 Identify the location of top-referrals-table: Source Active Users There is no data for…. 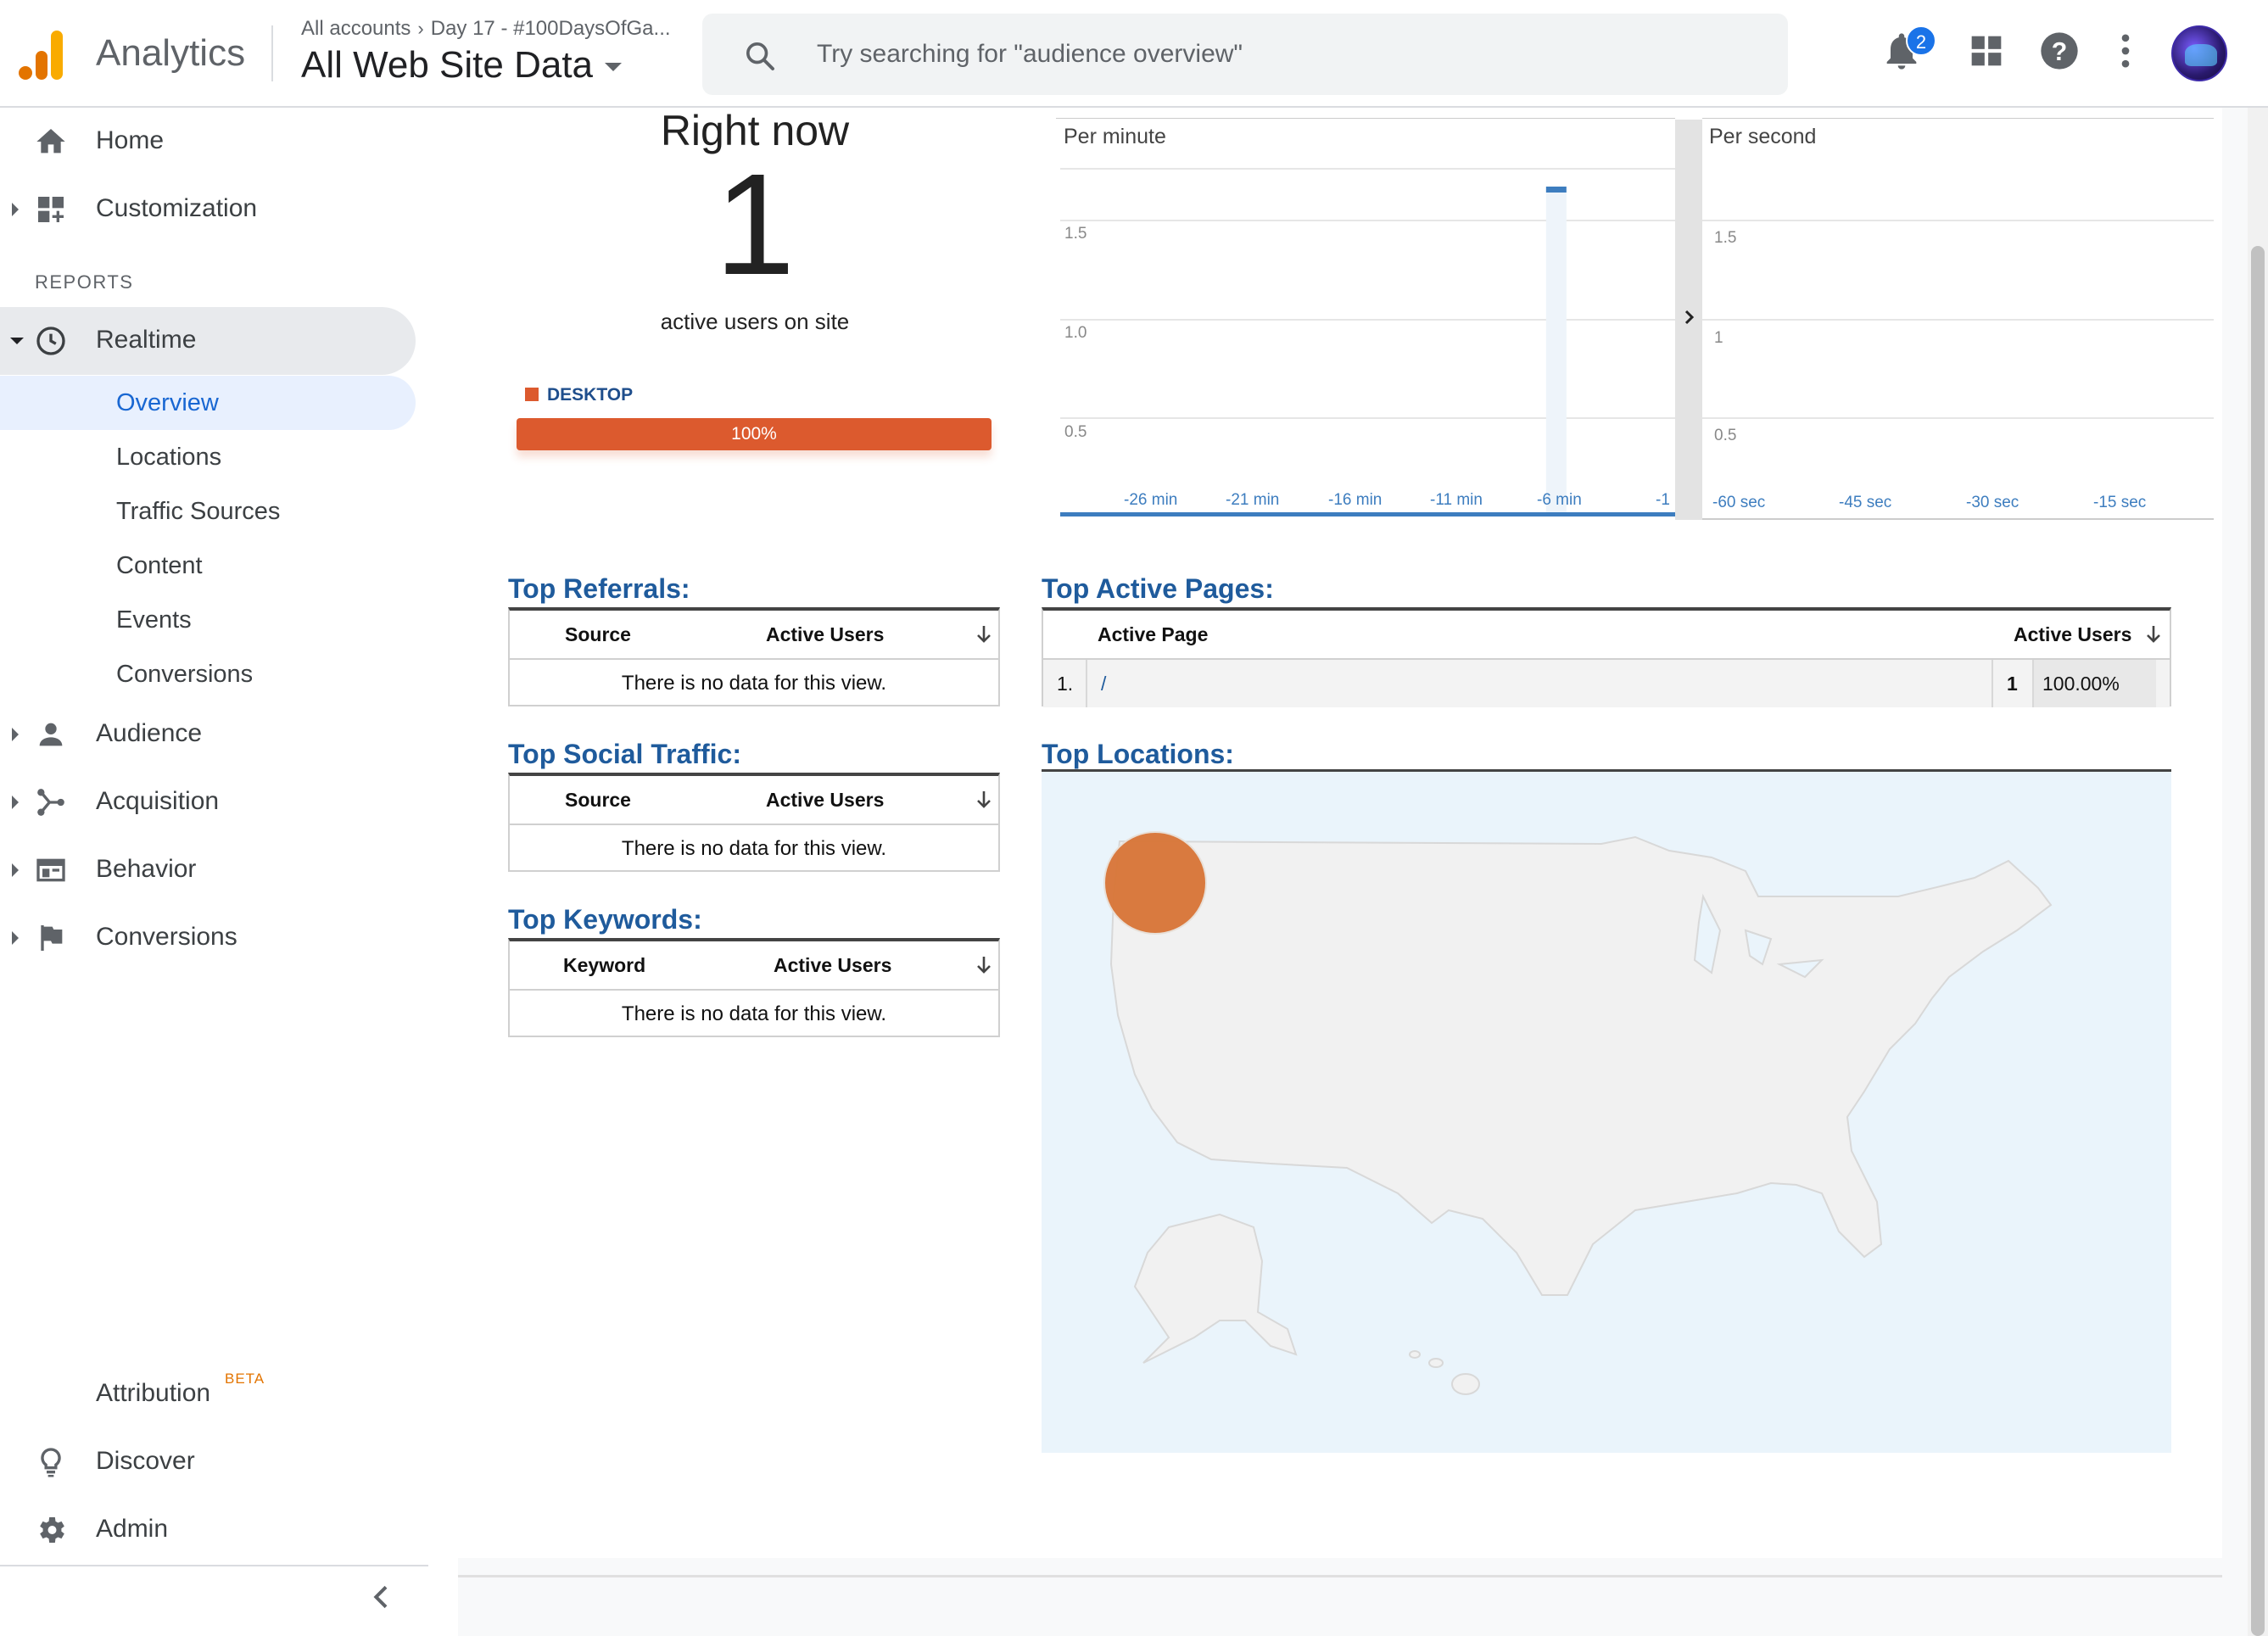
(754, 656).